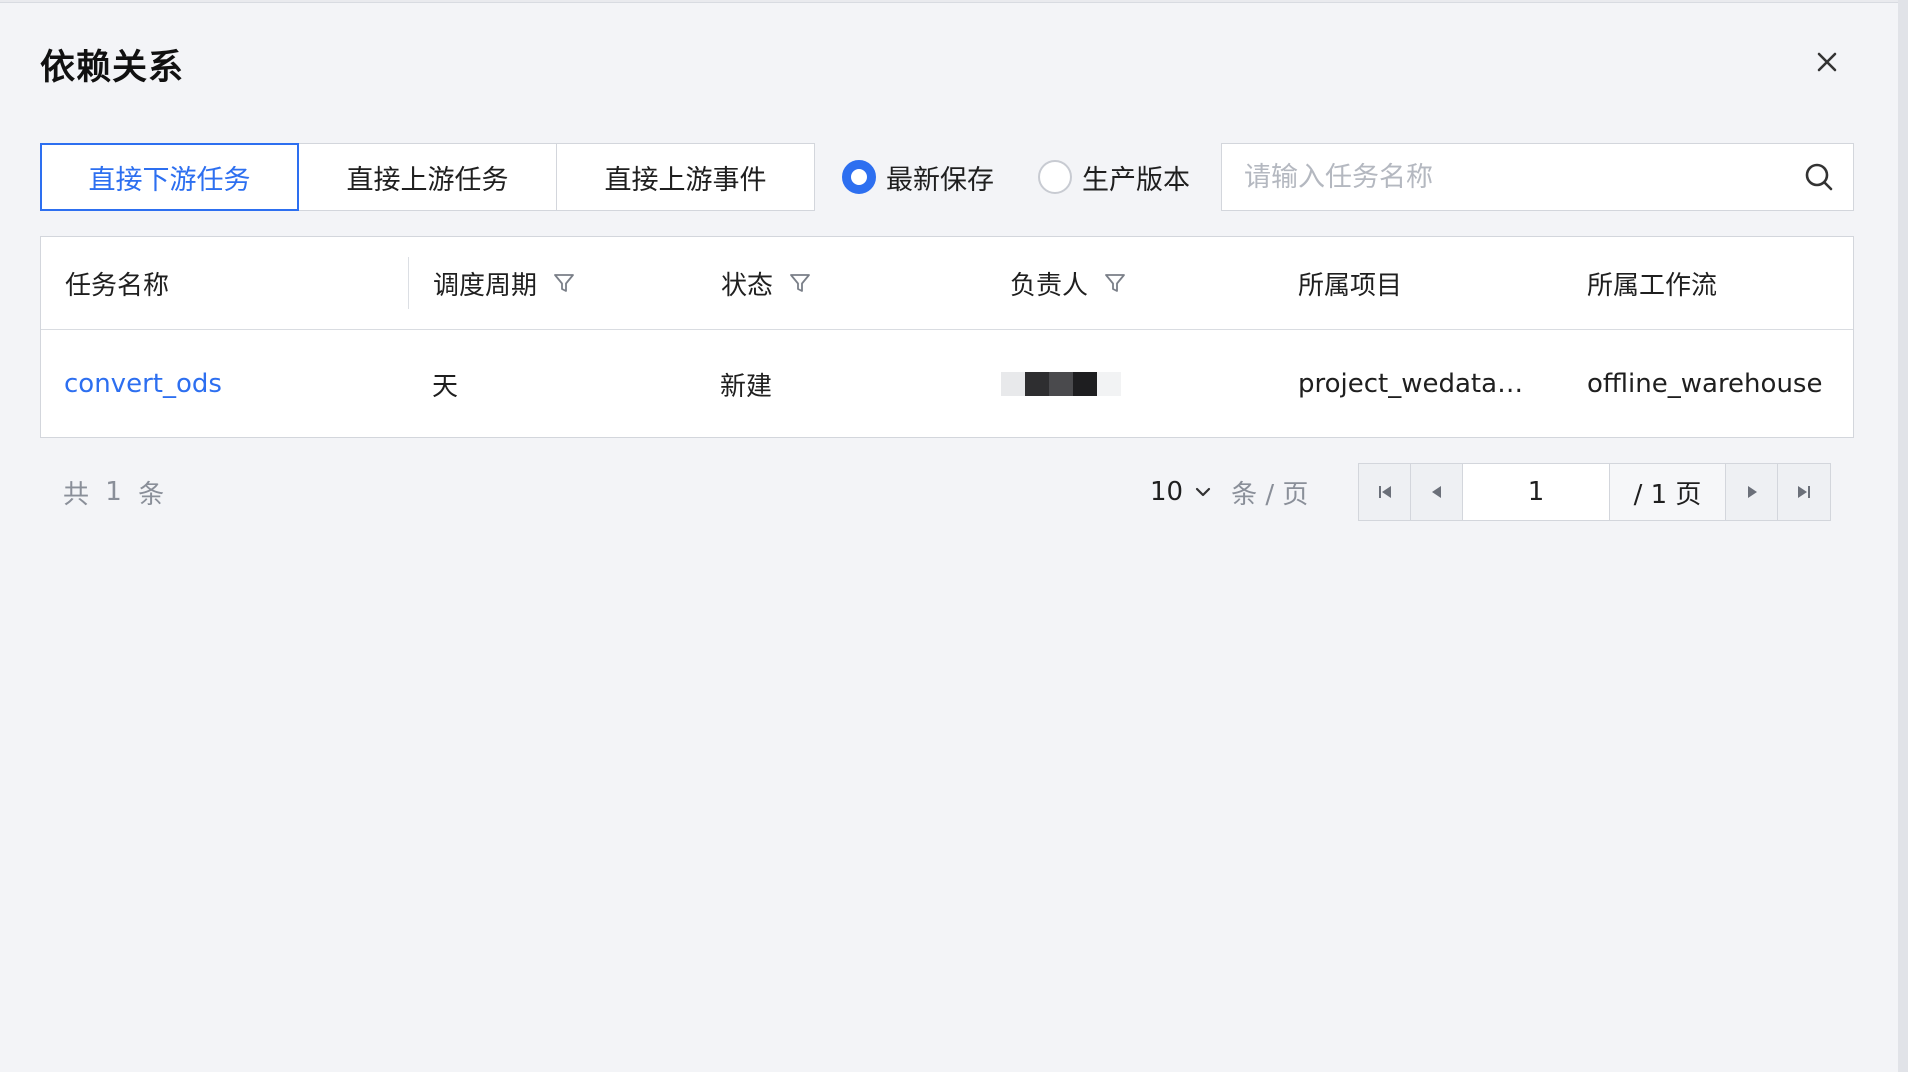 The image size is (1908, 1072). What do you see at coordinates (1229, 492) in the screenshot?
I see `page-size-select: 10 条 / 页` at bounding box center [1229, 492].